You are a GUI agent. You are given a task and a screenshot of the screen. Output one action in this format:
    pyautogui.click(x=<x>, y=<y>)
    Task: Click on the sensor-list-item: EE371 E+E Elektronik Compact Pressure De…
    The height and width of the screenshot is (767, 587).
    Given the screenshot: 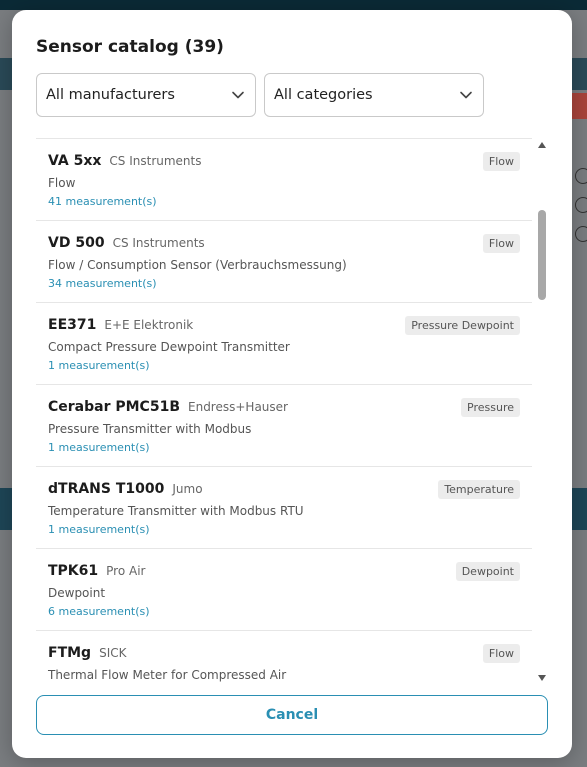 What is the action you would take?
    pyautogui.click(x=284, y=343)
    